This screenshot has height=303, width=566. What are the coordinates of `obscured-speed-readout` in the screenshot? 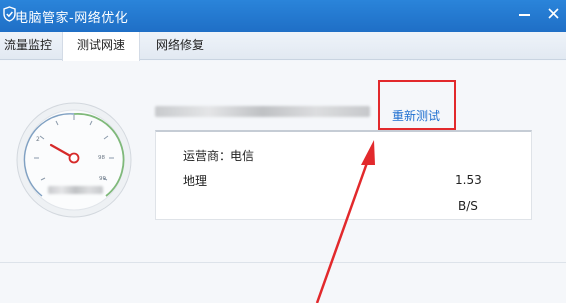 It's located at (75, 190).